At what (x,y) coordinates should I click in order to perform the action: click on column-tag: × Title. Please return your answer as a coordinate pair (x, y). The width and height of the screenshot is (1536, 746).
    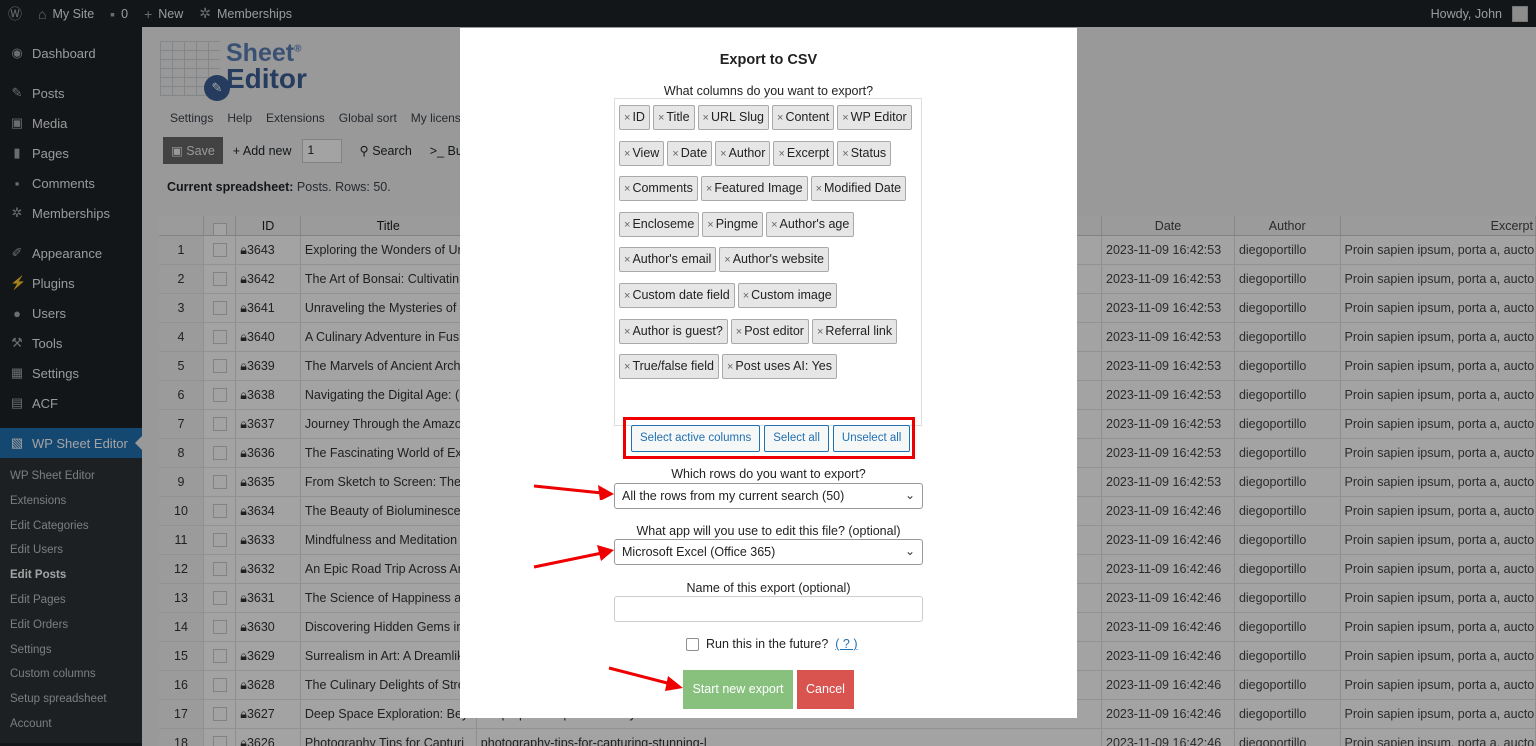
    Looking at the image, I should click on (673, 117).